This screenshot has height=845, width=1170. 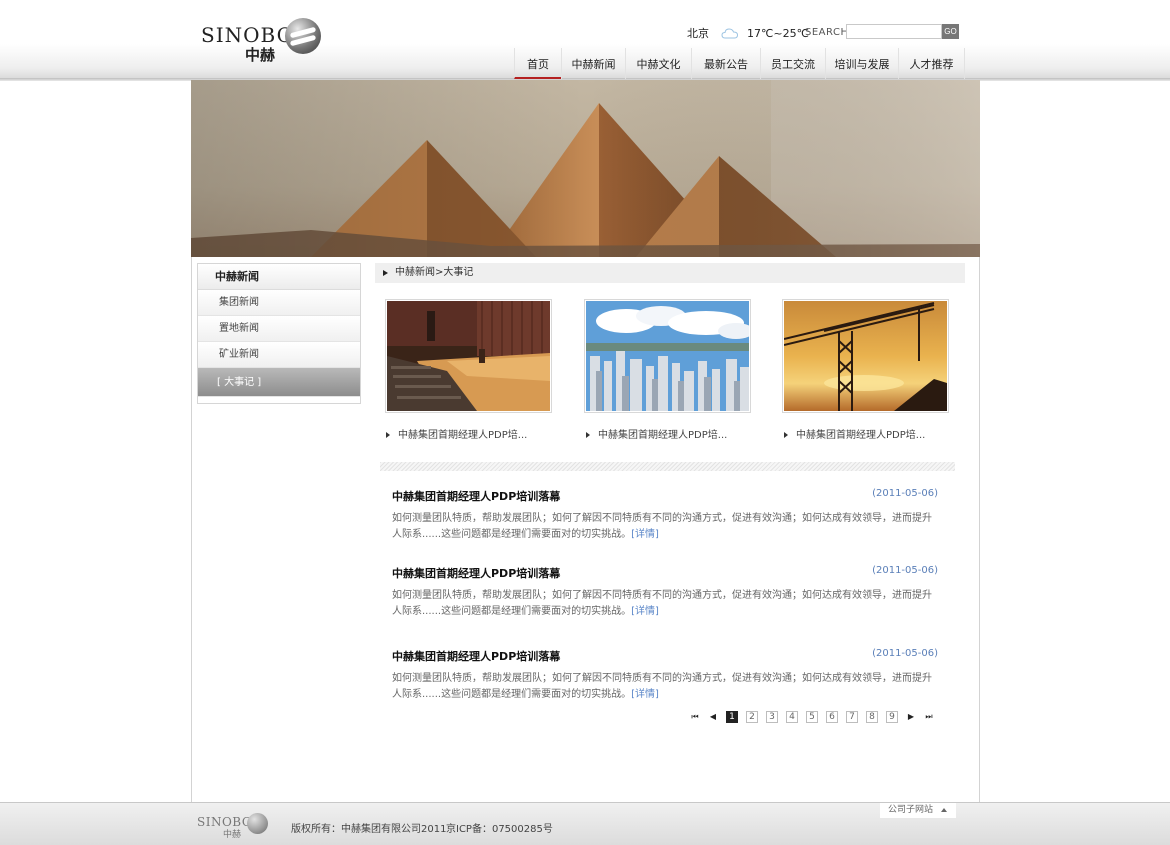 What do you see at coordinates (713, 717) in the screenshot?
I see `prev-page-icon: ◀` at bounding box center [713, 717].